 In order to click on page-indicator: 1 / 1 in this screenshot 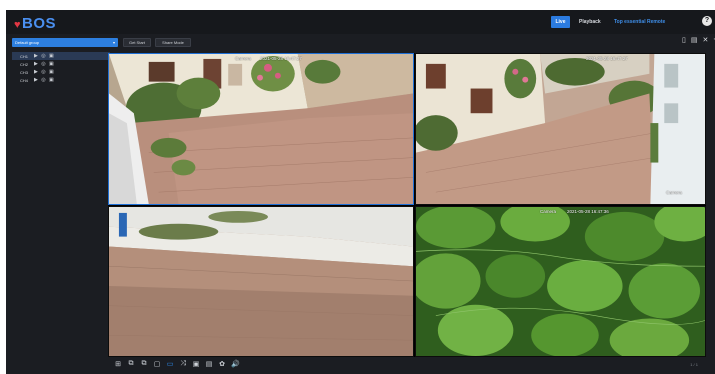, I will do `click(694, 364)`.